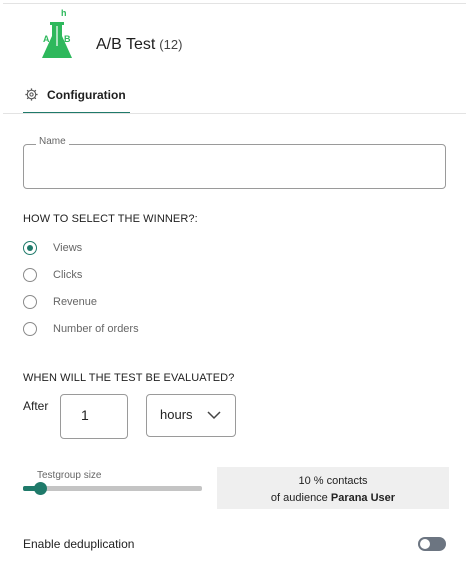 This screenshot has width=466, height=588. I want to click on testgroup-slider-track, so click(112, 488).